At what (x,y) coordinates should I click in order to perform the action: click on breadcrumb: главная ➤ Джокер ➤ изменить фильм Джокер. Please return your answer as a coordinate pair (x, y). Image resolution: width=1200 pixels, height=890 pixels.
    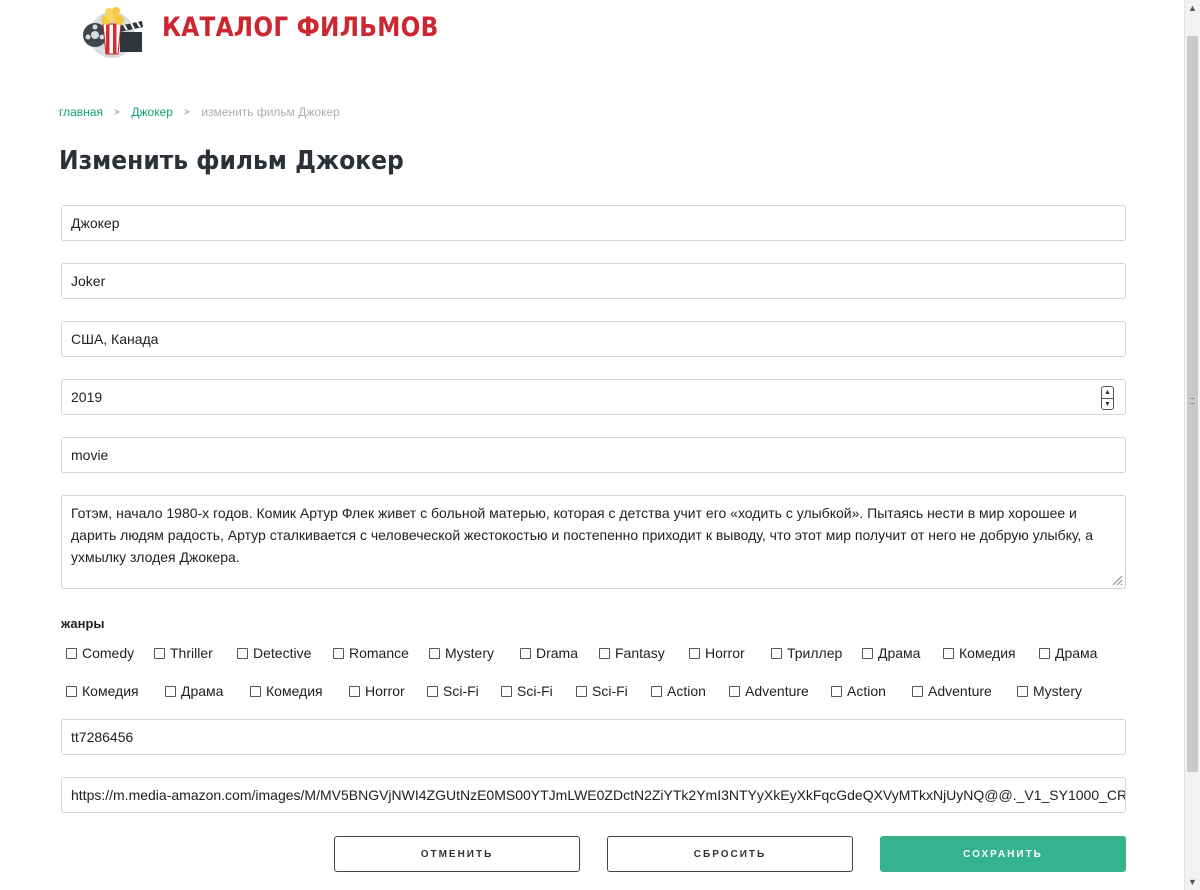
    Looking at the image, I should click on (199, 112).